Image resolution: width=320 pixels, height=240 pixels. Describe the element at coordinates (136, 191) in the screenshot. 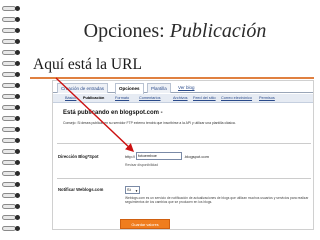

I see `chevron-down-icon: ▼` at that location.